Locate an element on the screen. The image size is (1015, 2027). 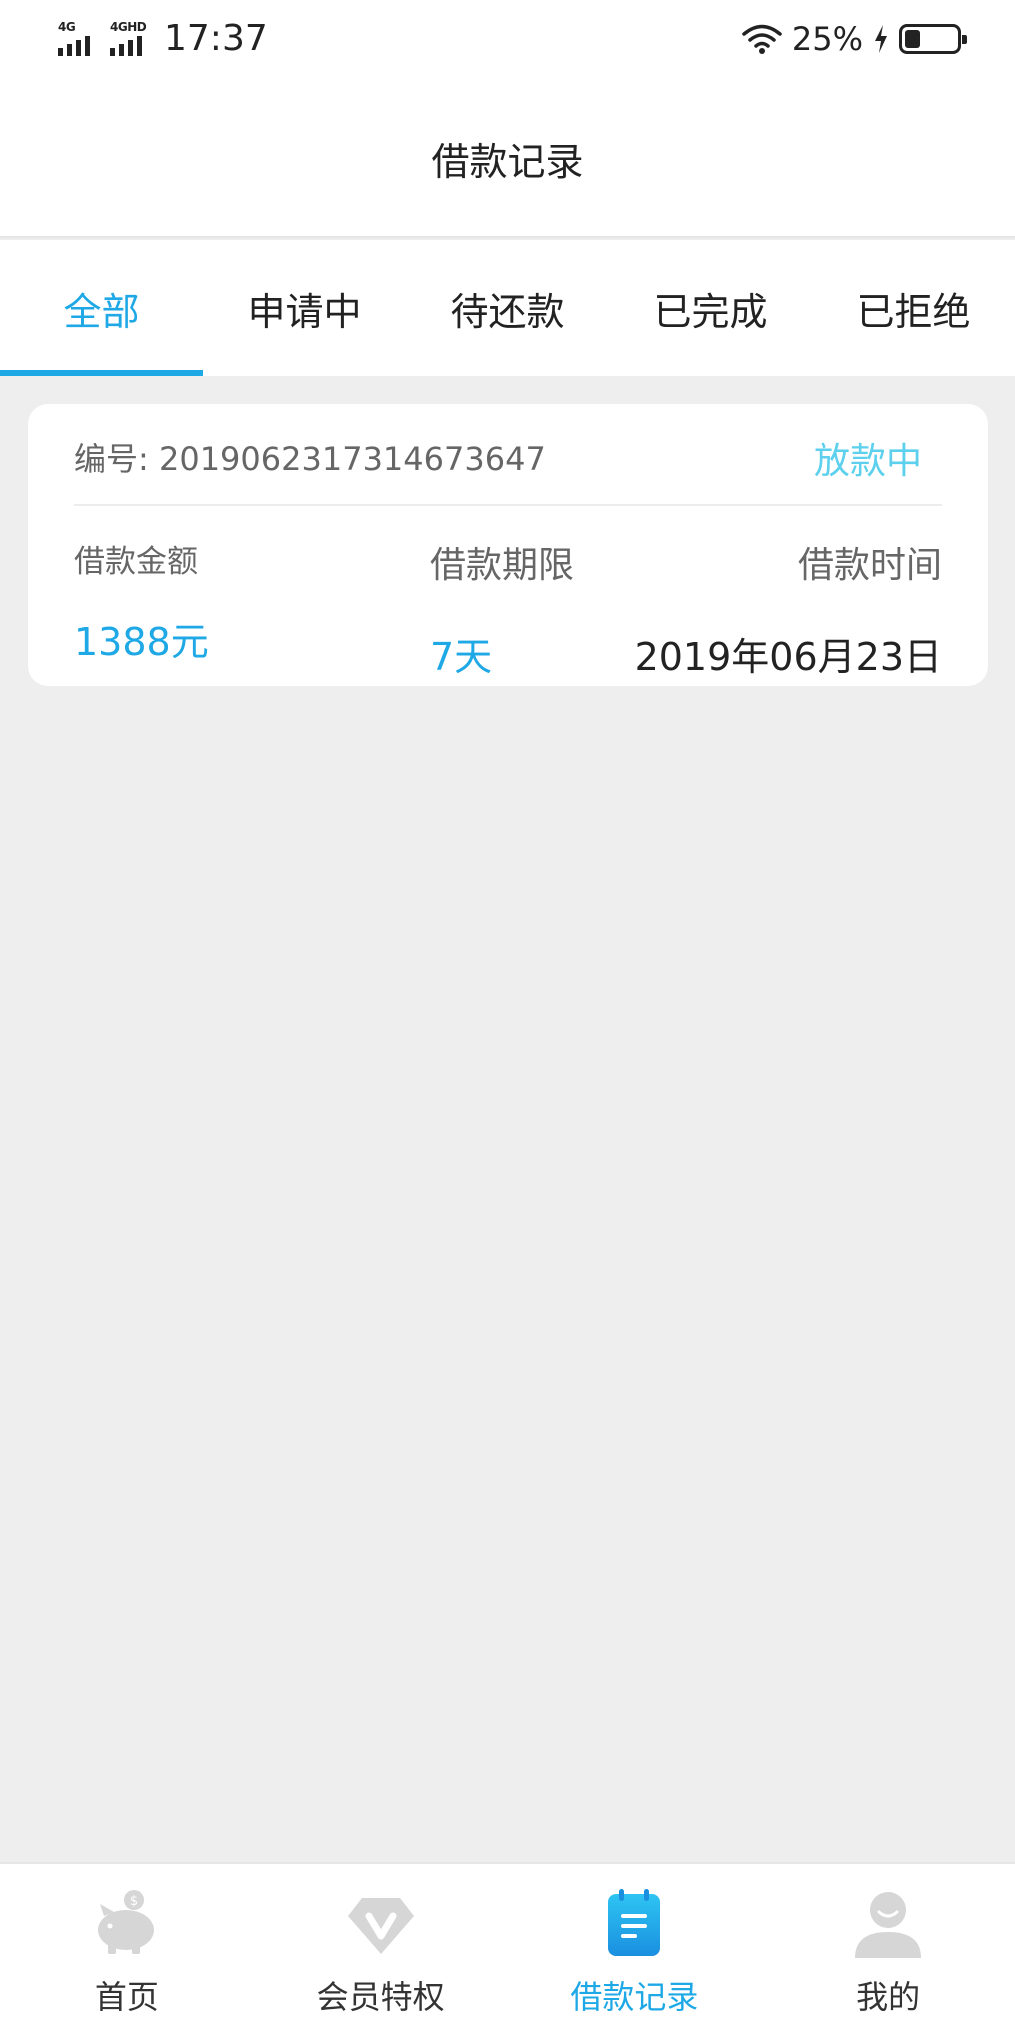
nav-home: $ 首页 is located at coordinates (127, 1945).